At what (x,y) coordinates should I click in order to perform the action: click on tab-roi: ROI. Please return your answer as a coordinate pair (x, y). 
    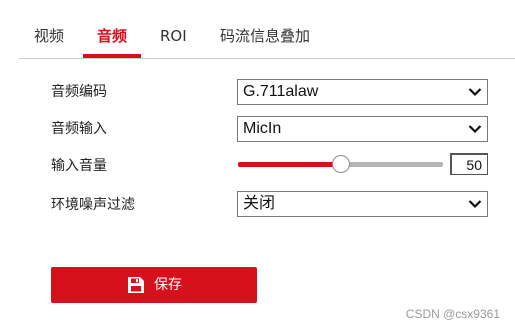
    Looking at the image, I should click on (173, 36).